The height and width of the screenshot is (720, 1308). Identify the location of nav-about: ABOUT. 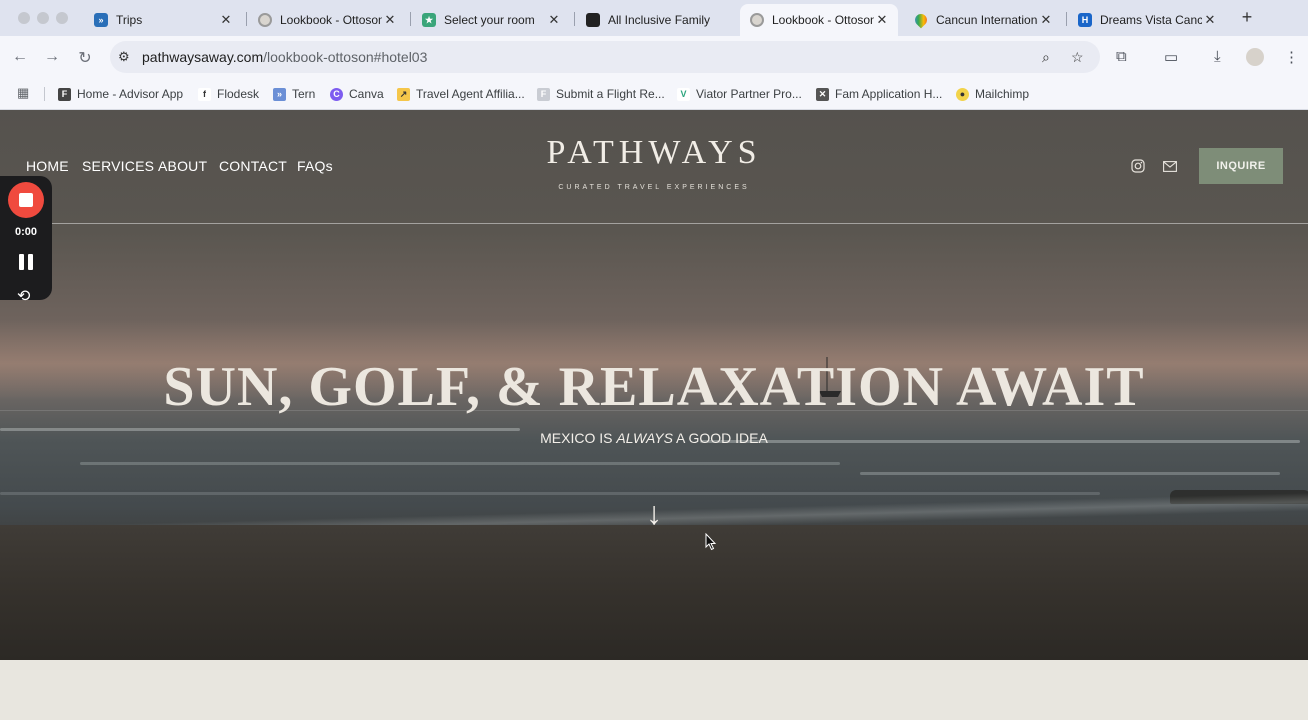
(182, 166).